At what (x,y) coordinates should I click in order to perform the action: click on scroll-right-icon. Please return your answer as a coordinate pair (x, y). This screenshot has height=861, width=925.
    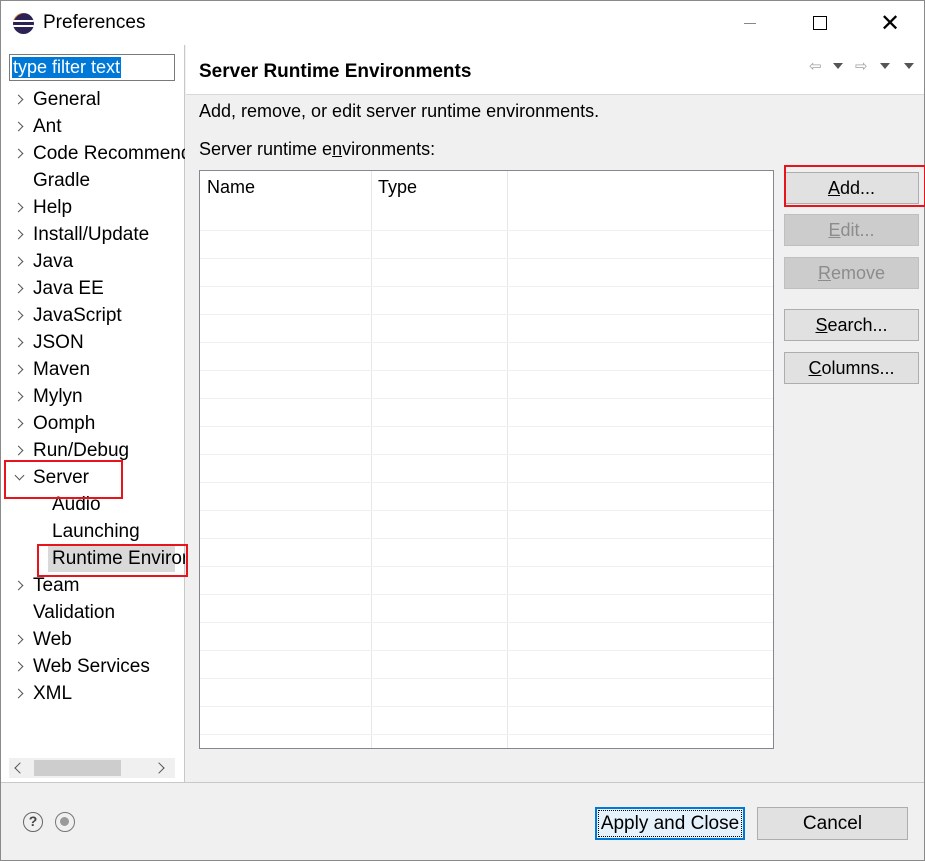
    Looking at the image, I should click on (159, 768).